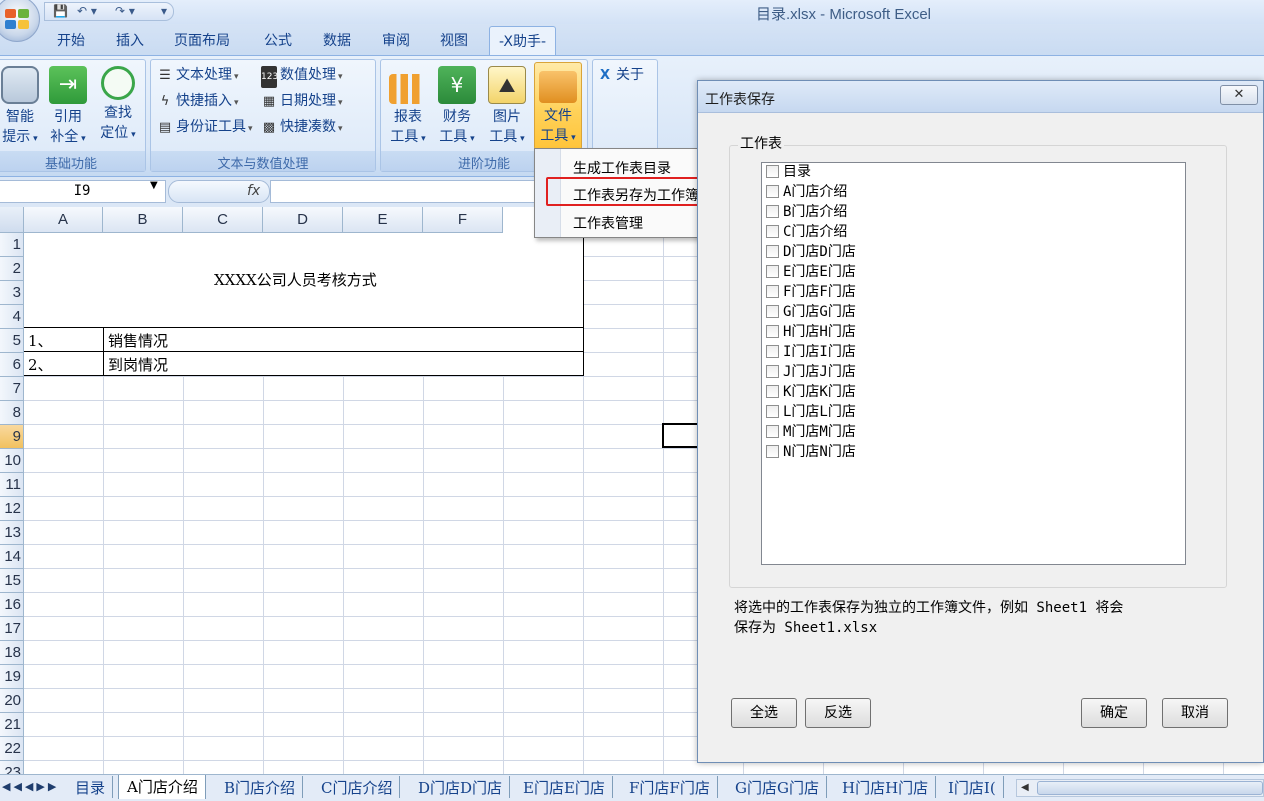  What do you see at coordinates (12, 245) in the screenshot?
I see `row-header: 1` at bounding box center [12, 245].